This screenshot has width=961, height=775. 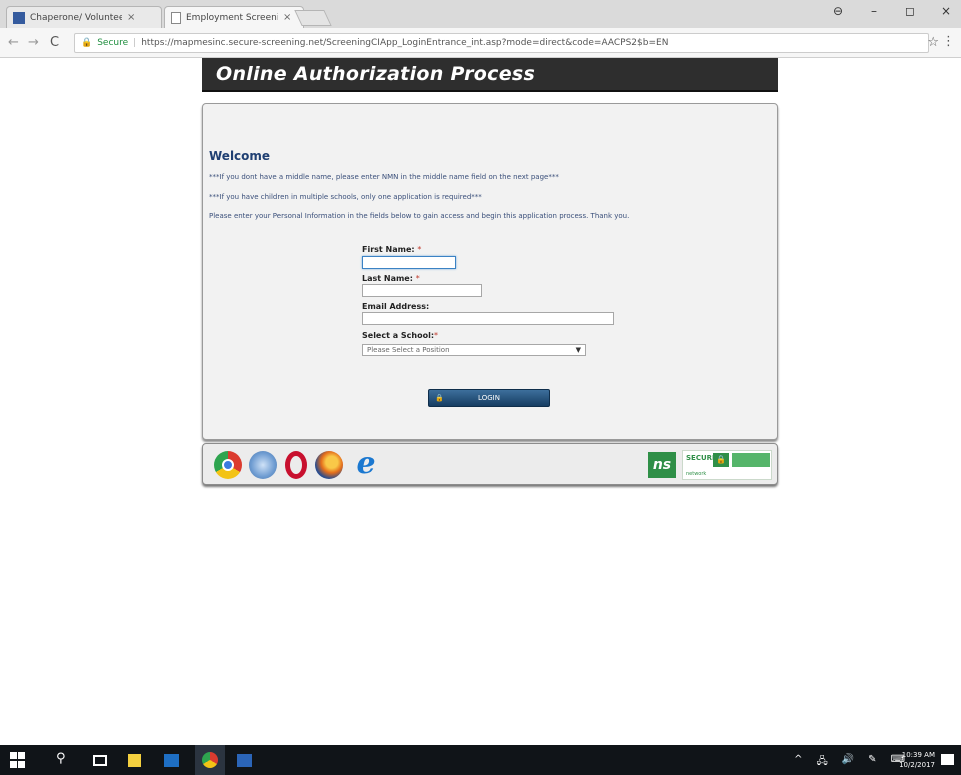 What do you see at coordinates (263, 465) in the screenshot?
I see `safari-icon` at bounding box center [263, 465].